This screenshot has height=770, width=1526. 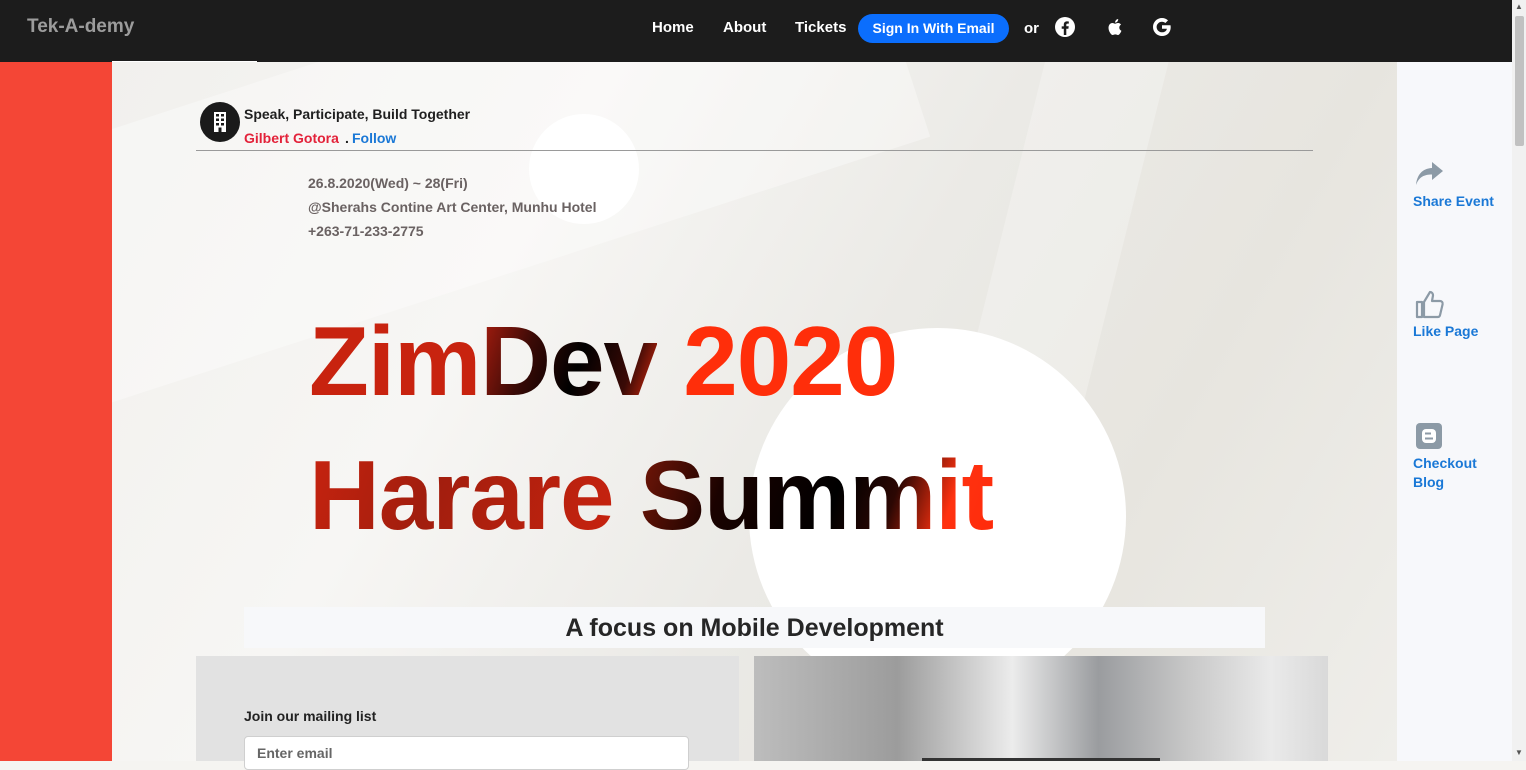 What do you see at coordinates (452, 207) in the screenshot?
I see `event-venue: @Sherahs Contine Art Center, Munhu Hotel` at bounding box center [452, 207].